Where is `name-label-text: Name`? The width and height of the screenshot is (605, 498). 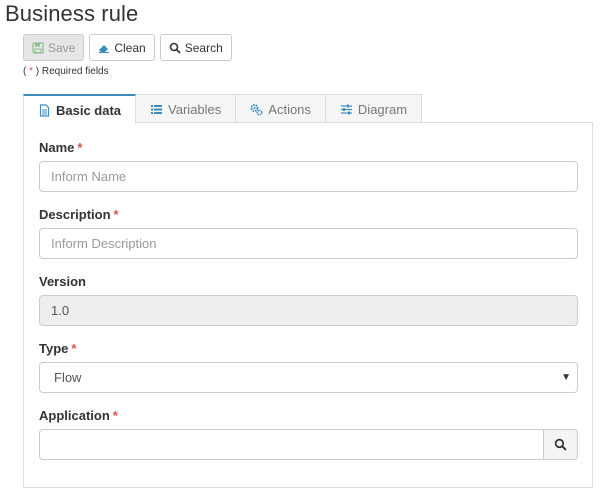 name-label-text: Name is located at coordinates (57, 147).